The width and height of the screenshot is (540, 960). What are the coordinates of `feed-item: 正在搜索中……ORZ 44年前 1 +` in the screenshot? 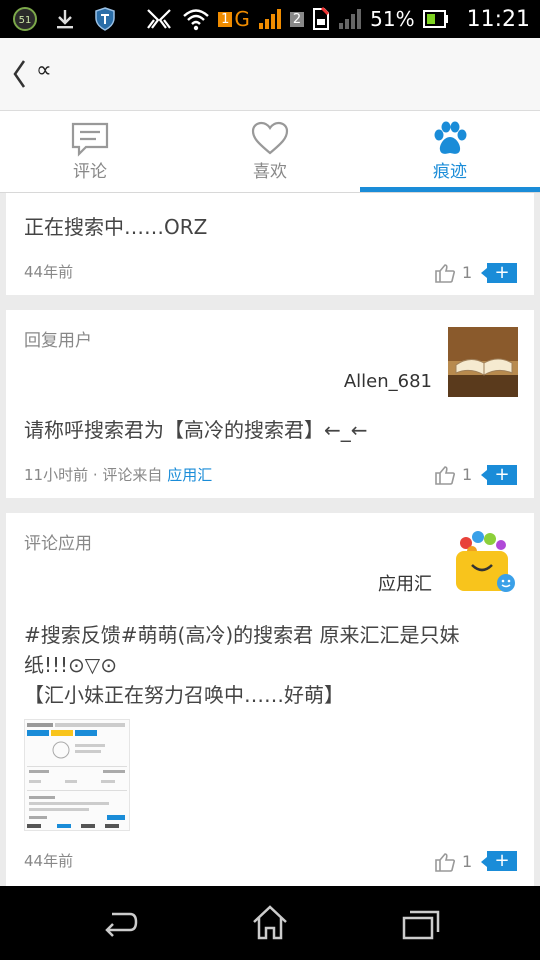 It's located at (270, 244).